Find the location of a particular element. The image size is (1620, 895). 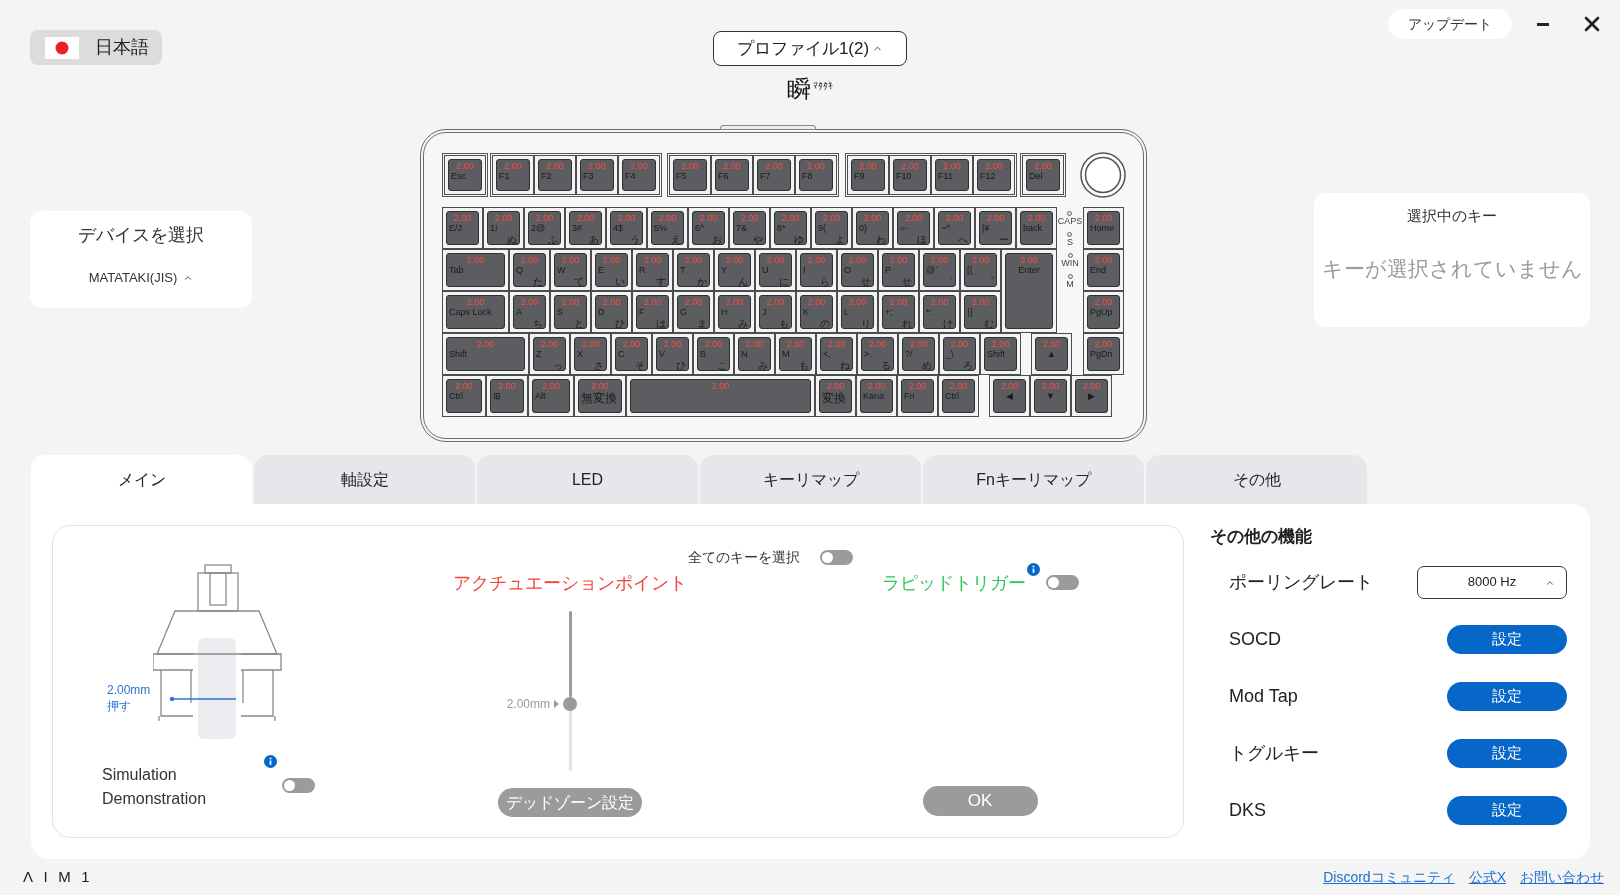

keycap: 2.00 ?/ め is located at coordinates (918, 354).